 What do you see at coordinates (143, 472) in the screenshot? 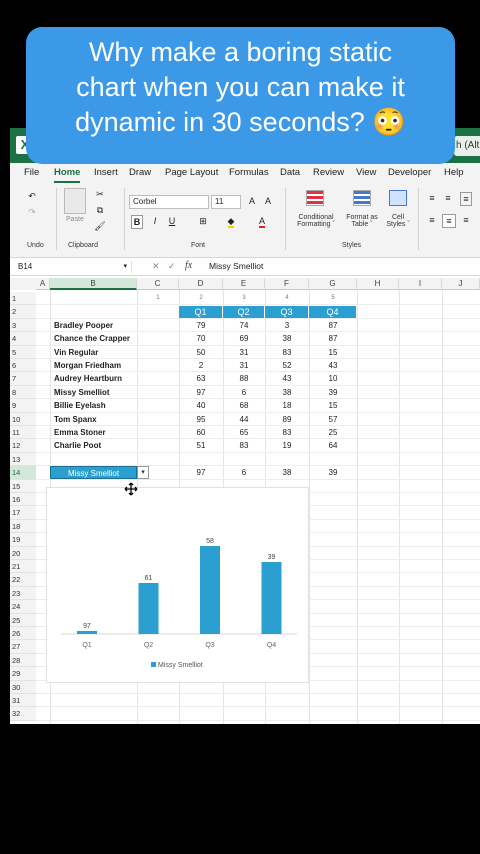
I see `dropdown-arrow-icon: ▾` at bounding box center [143, 472].